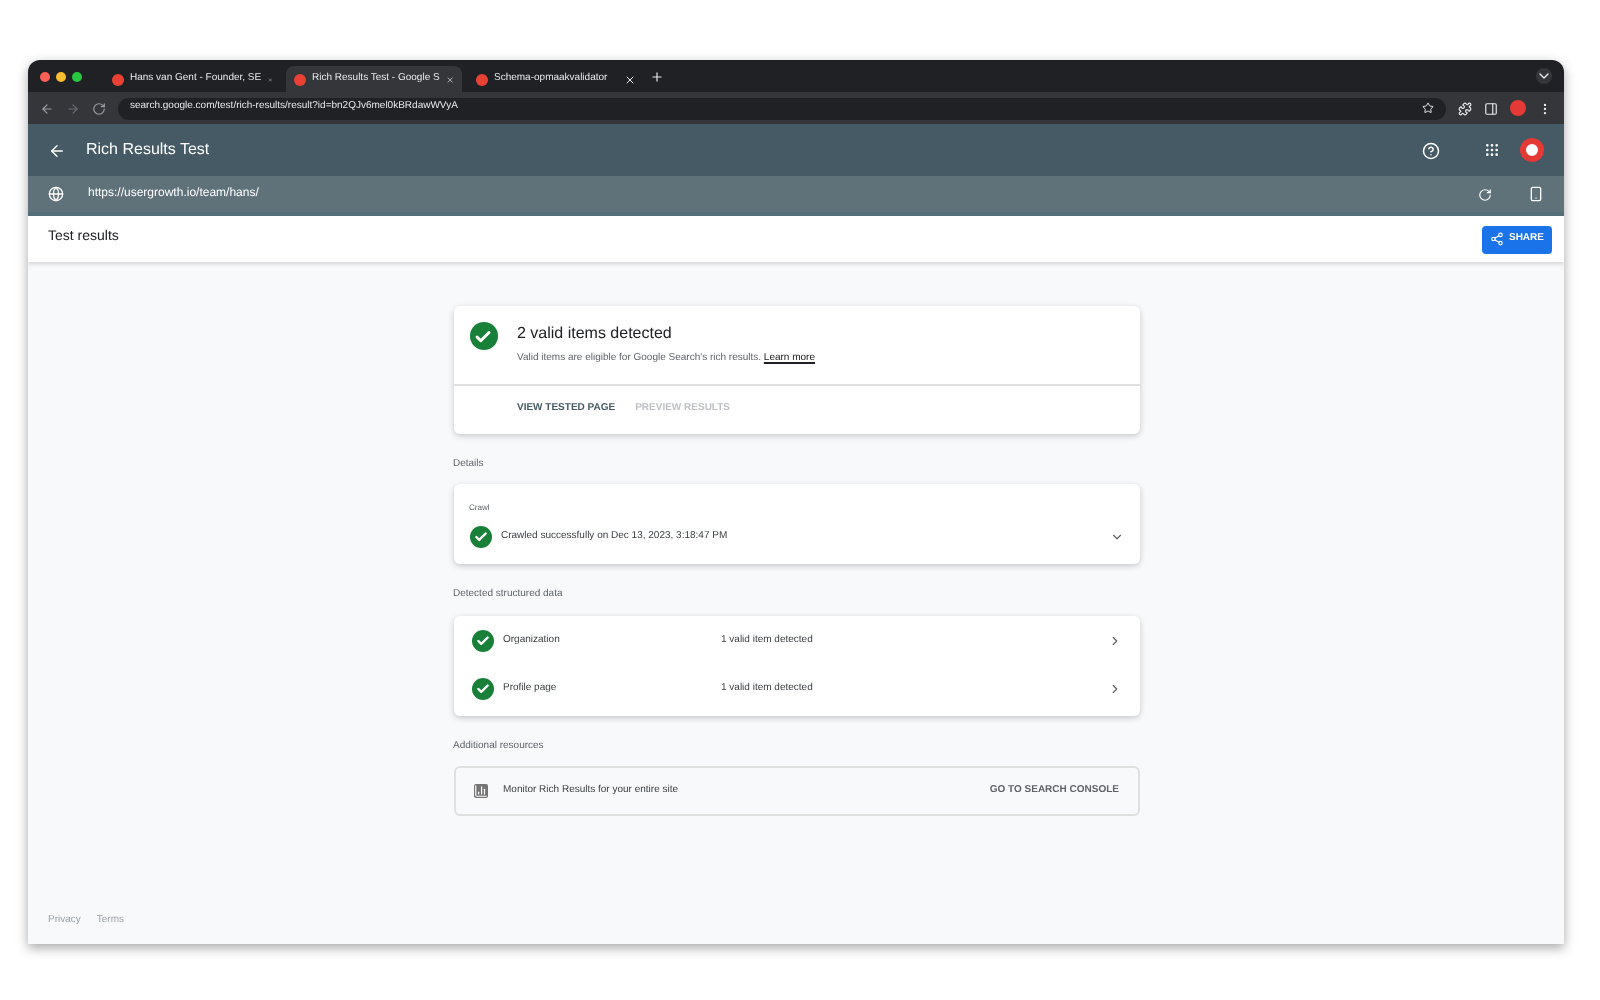 This screenshot has width=1600, height=1000. What do you see at coordinates (1532, 150) in the screenshot?
I see `account-avatar-icon` at bounding box center [1532, 150].